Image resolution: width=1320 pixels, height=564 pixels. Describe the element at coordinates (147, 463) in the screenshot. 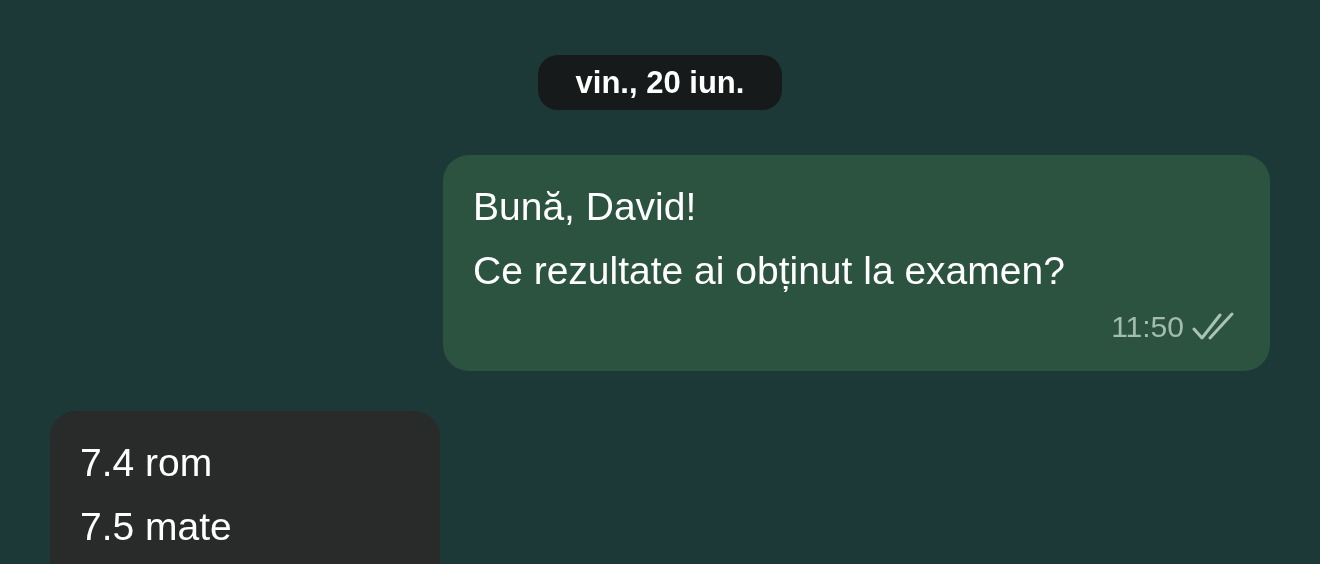

I see `message-text: 7.4 rom` at that location.